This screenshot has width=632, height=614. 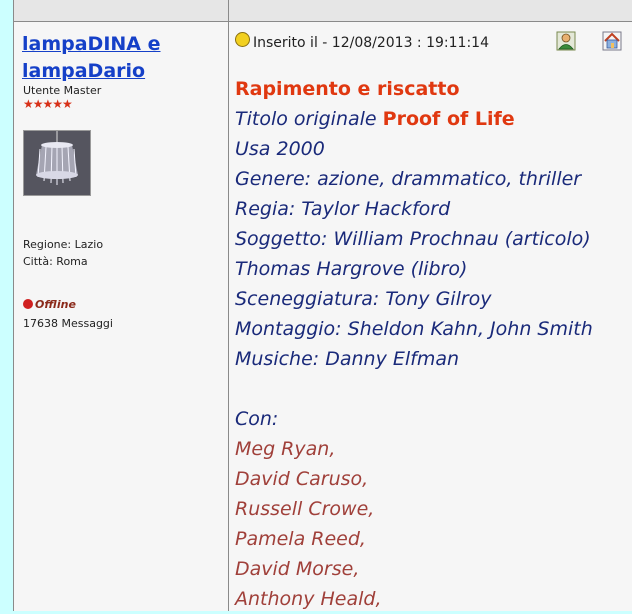 I want to click on cast-member: Russell Crowe,, so click(x=305, y=509).